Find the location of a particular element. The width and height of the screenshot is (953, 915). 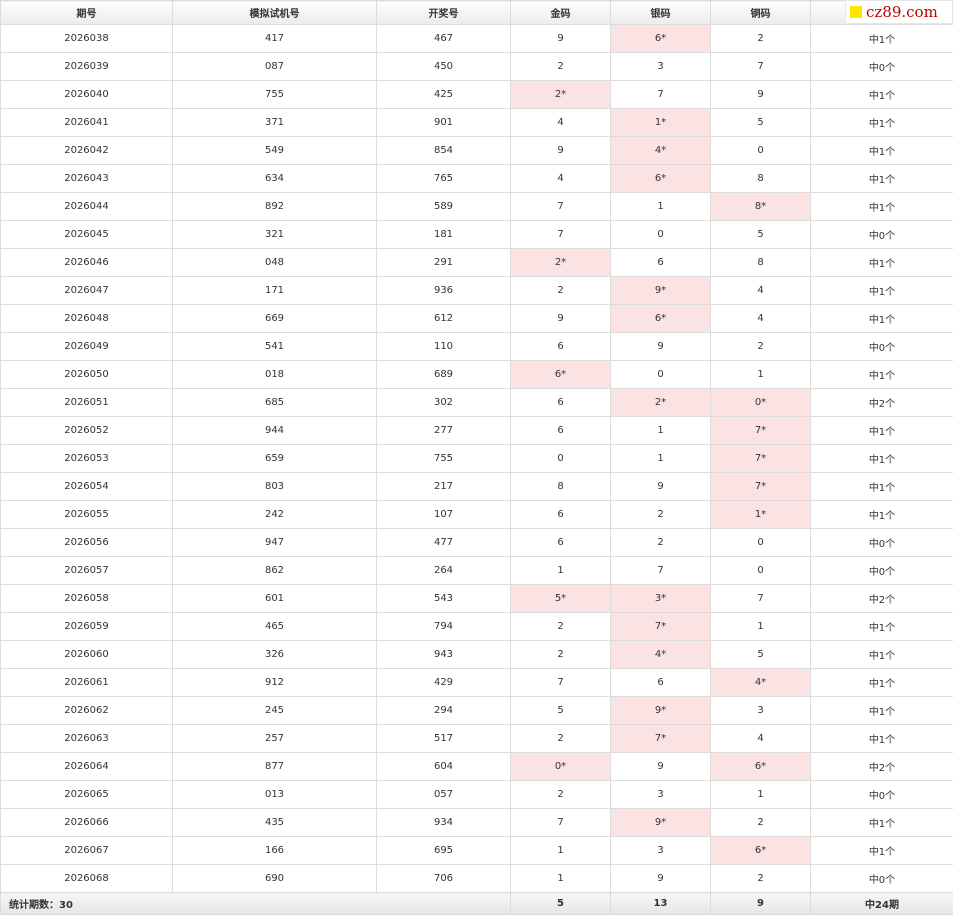

cell-gold-code: 0 is located at coordinates (560, 458).